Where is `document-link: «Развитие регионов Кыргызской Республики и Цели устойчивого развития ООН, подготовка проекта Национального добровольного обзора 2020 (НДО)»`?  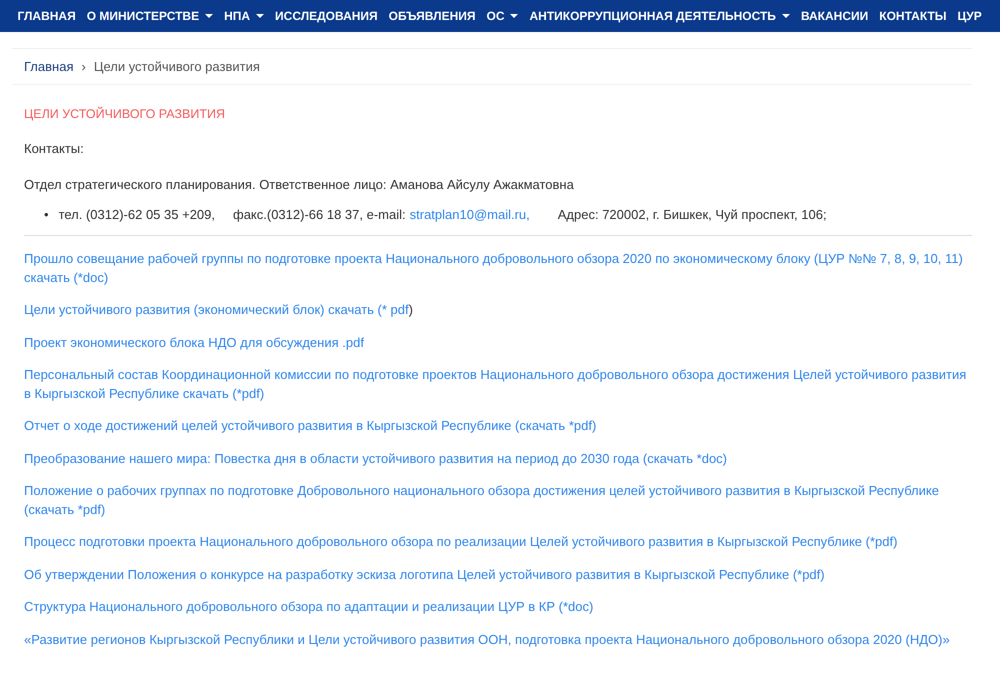
document-link: «Развитие регионов Кыргызской Республики и Цели устойчивого развития ООН, подготовка проекта Национального добровольного обзора 2020 (НДО)» is located at coordinates (498, 639).